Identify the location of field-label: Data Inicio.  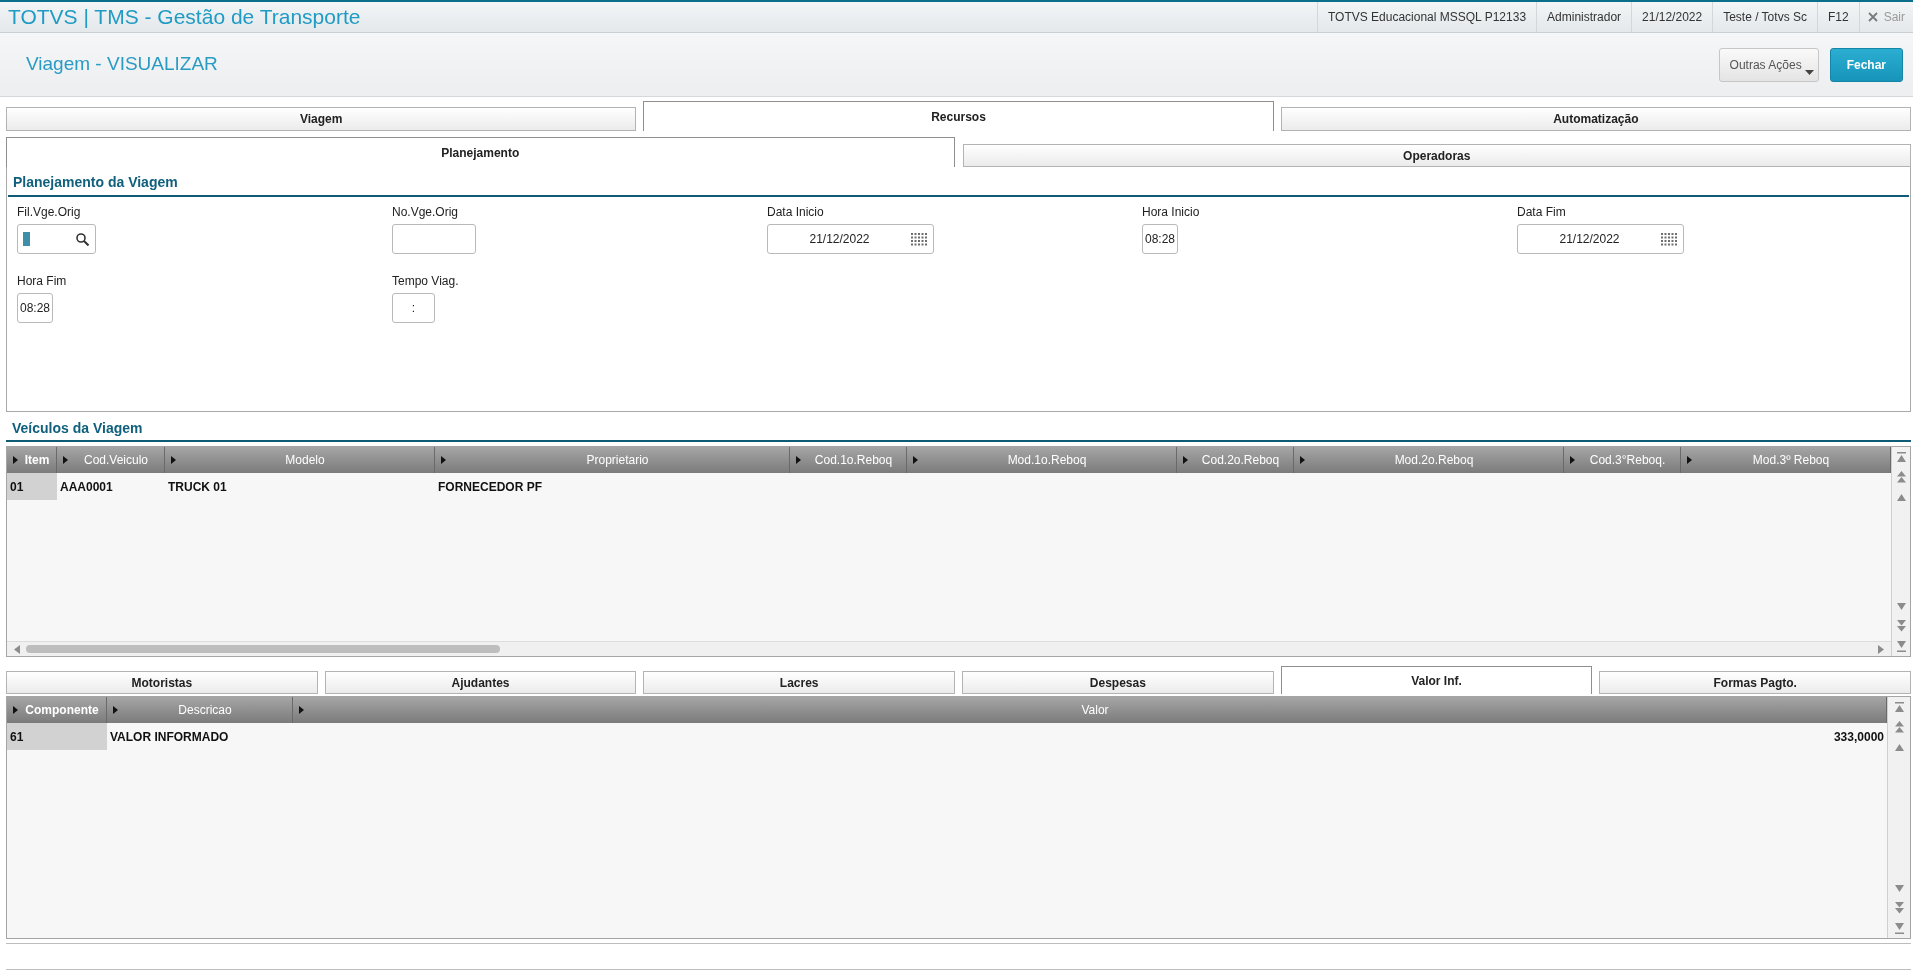
(795, 212).